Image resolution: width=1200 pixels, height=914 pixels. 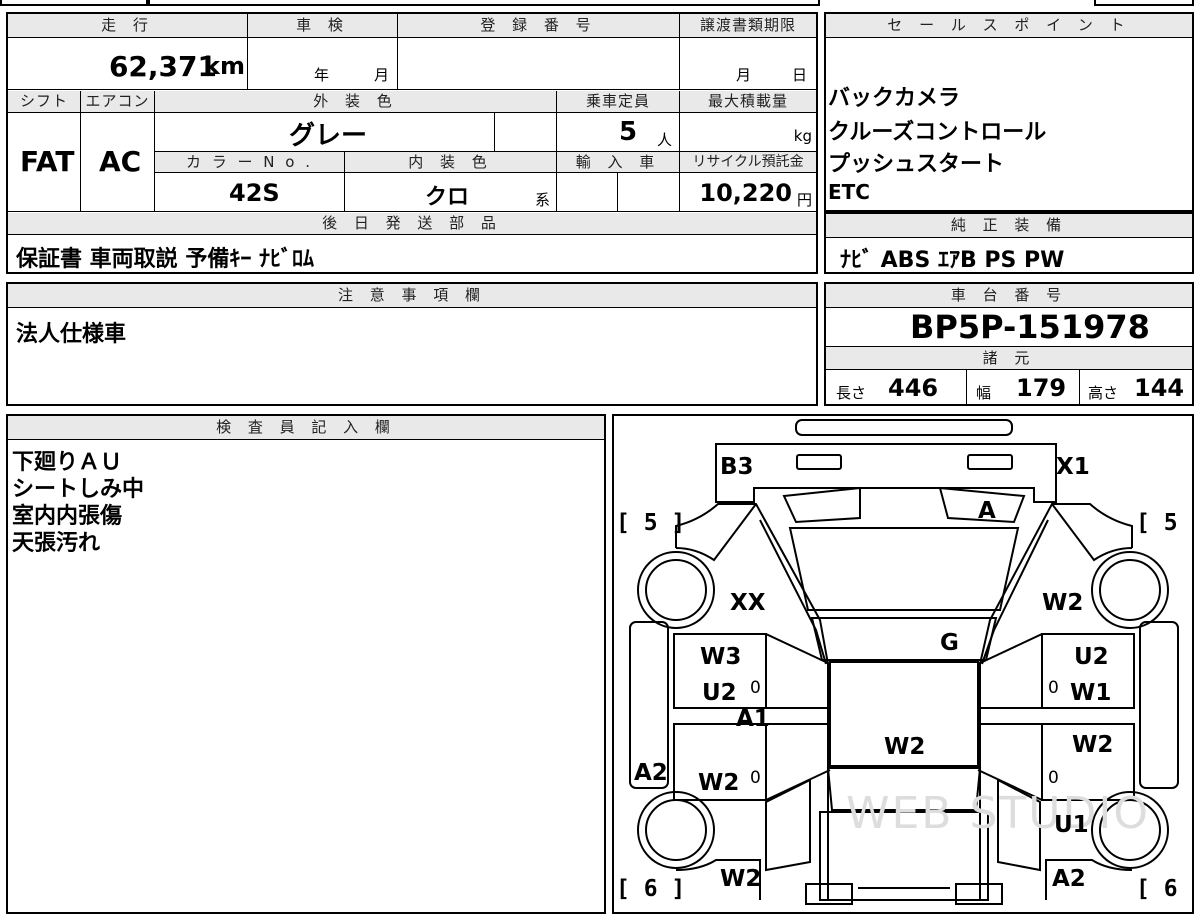 I want to click on mark-roof-front: G, so click(x=949, y=643).